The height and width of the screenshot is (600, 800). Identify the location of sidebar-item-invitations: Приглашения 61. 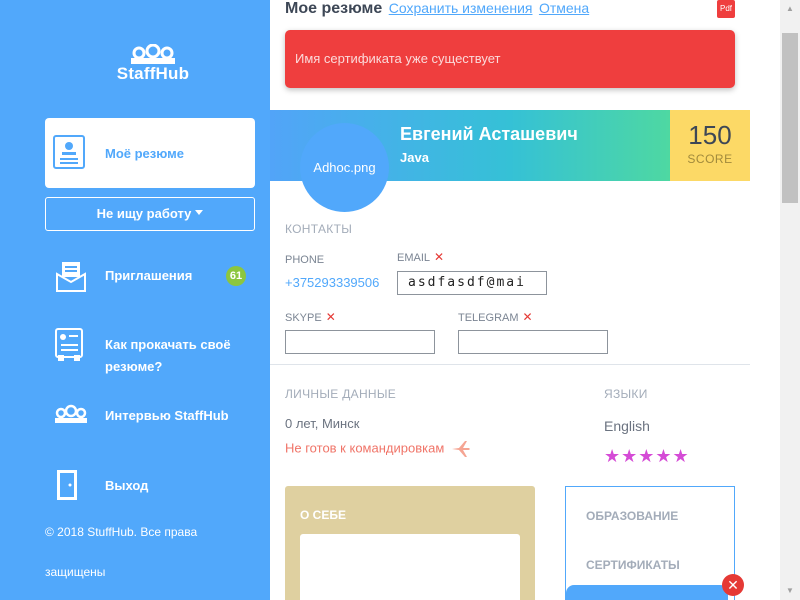
(155, 276).